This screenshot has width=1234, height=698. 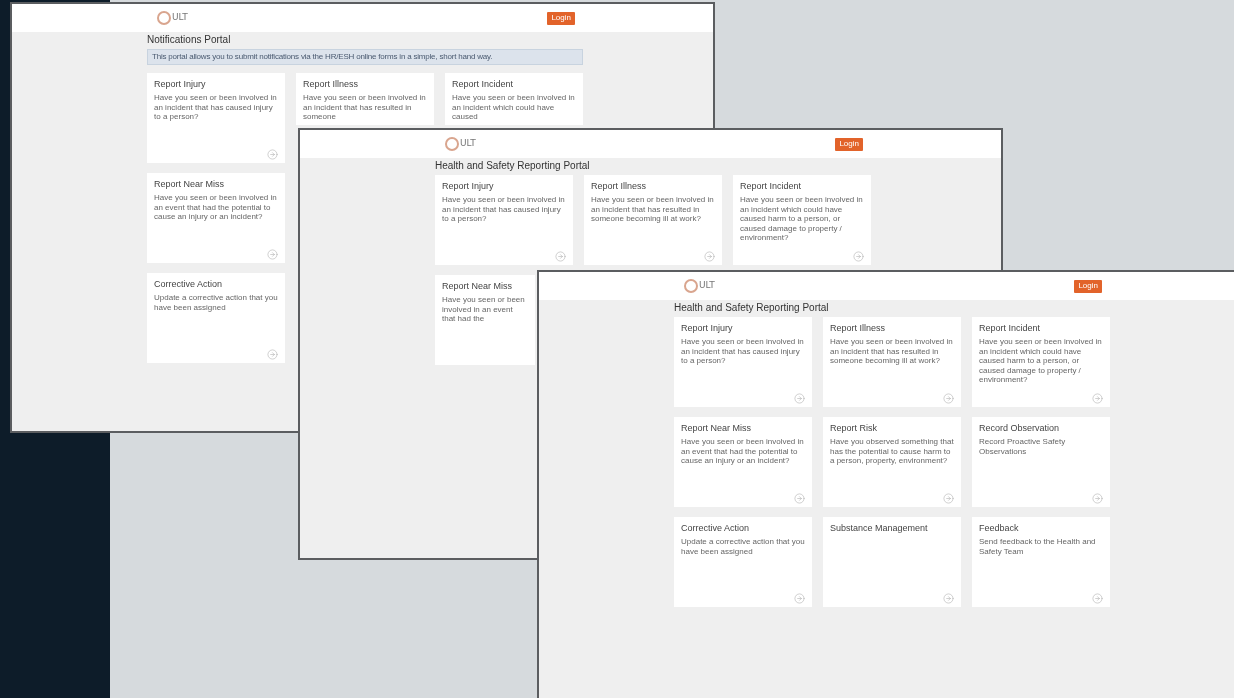 What do you see at coordinates (1023, 447) in the screenshot?
I see `card-description: Record Proactive Safety Observations` at bounding box center [1023, 447].